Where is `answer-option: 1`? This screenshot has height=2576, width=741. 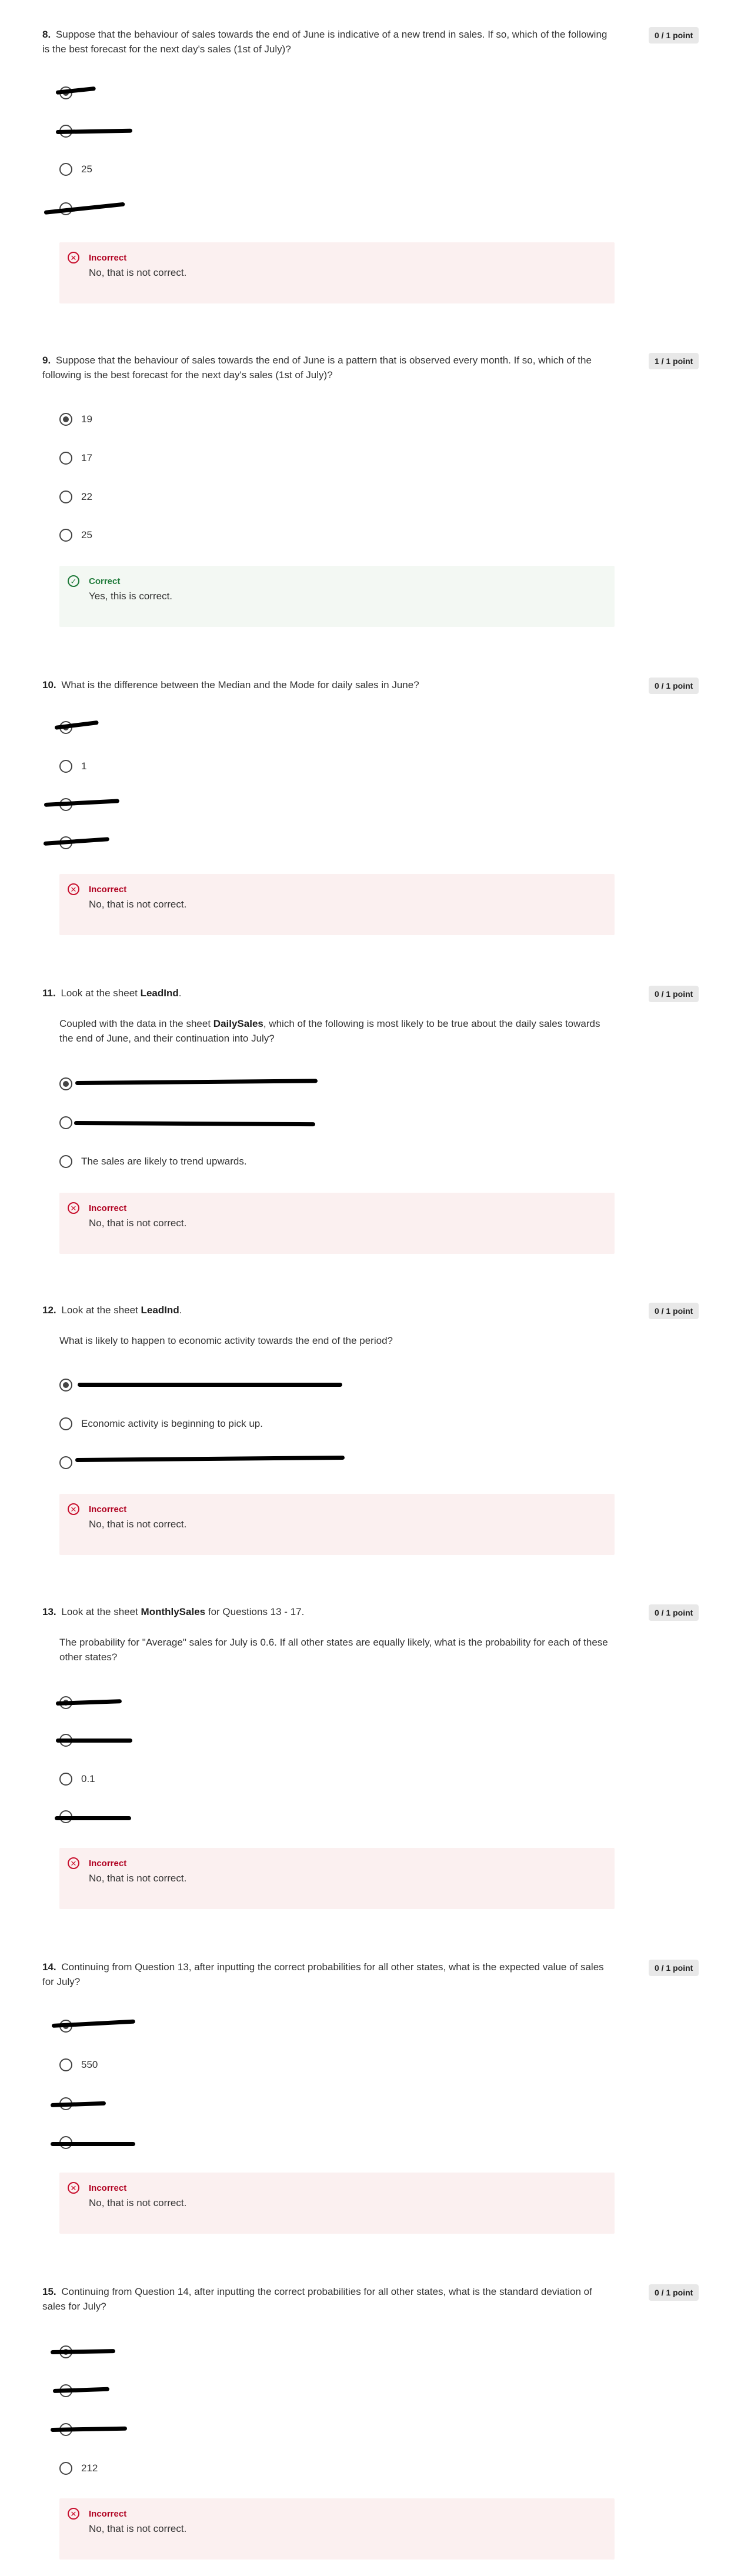 answer-option: 1 is located at coordinates (265, 766).